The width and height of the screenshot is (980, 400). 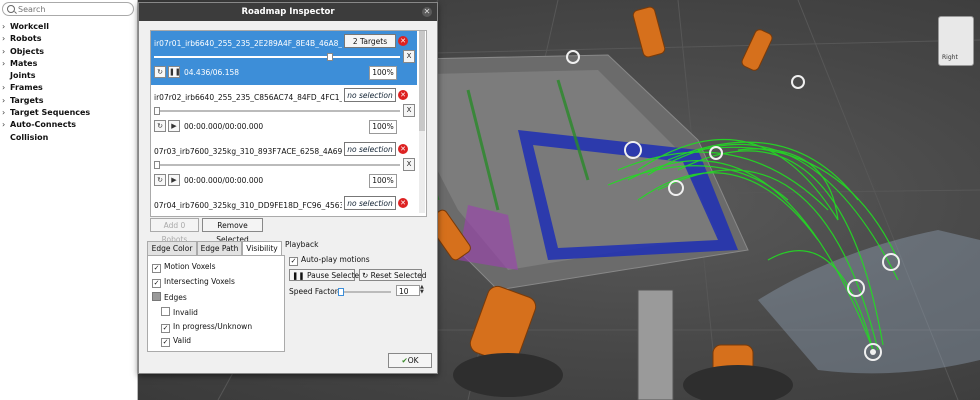 What do you see at coordinates (73, 9) in the screenshot?
I see `search-input` at bounding box center [73, 9].